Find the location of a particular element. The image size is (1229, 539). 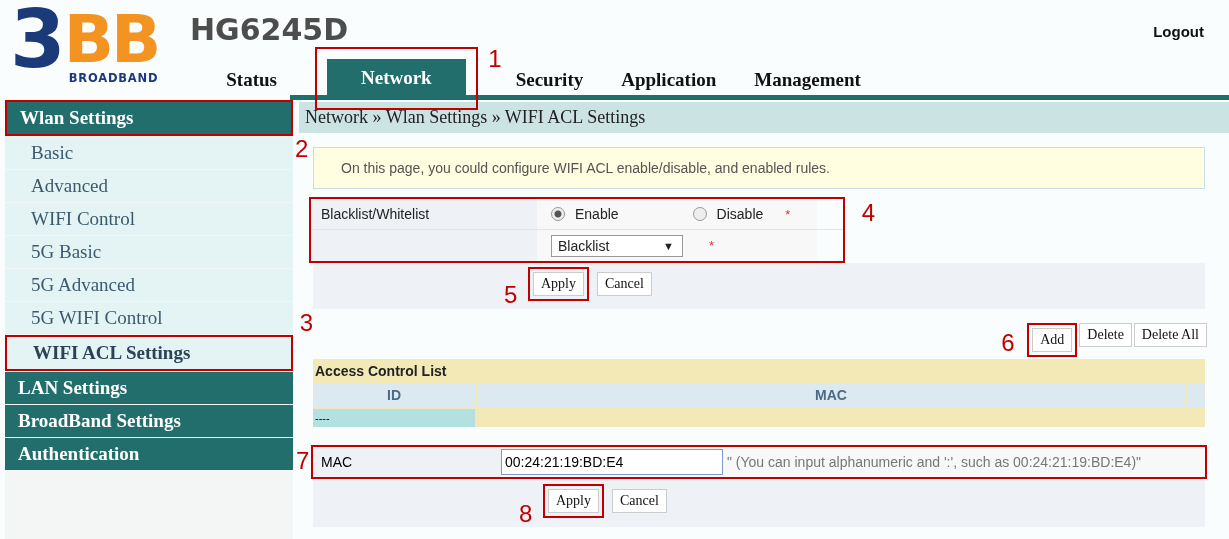

model-name: HG6245D is located at coordinates (269, 29).